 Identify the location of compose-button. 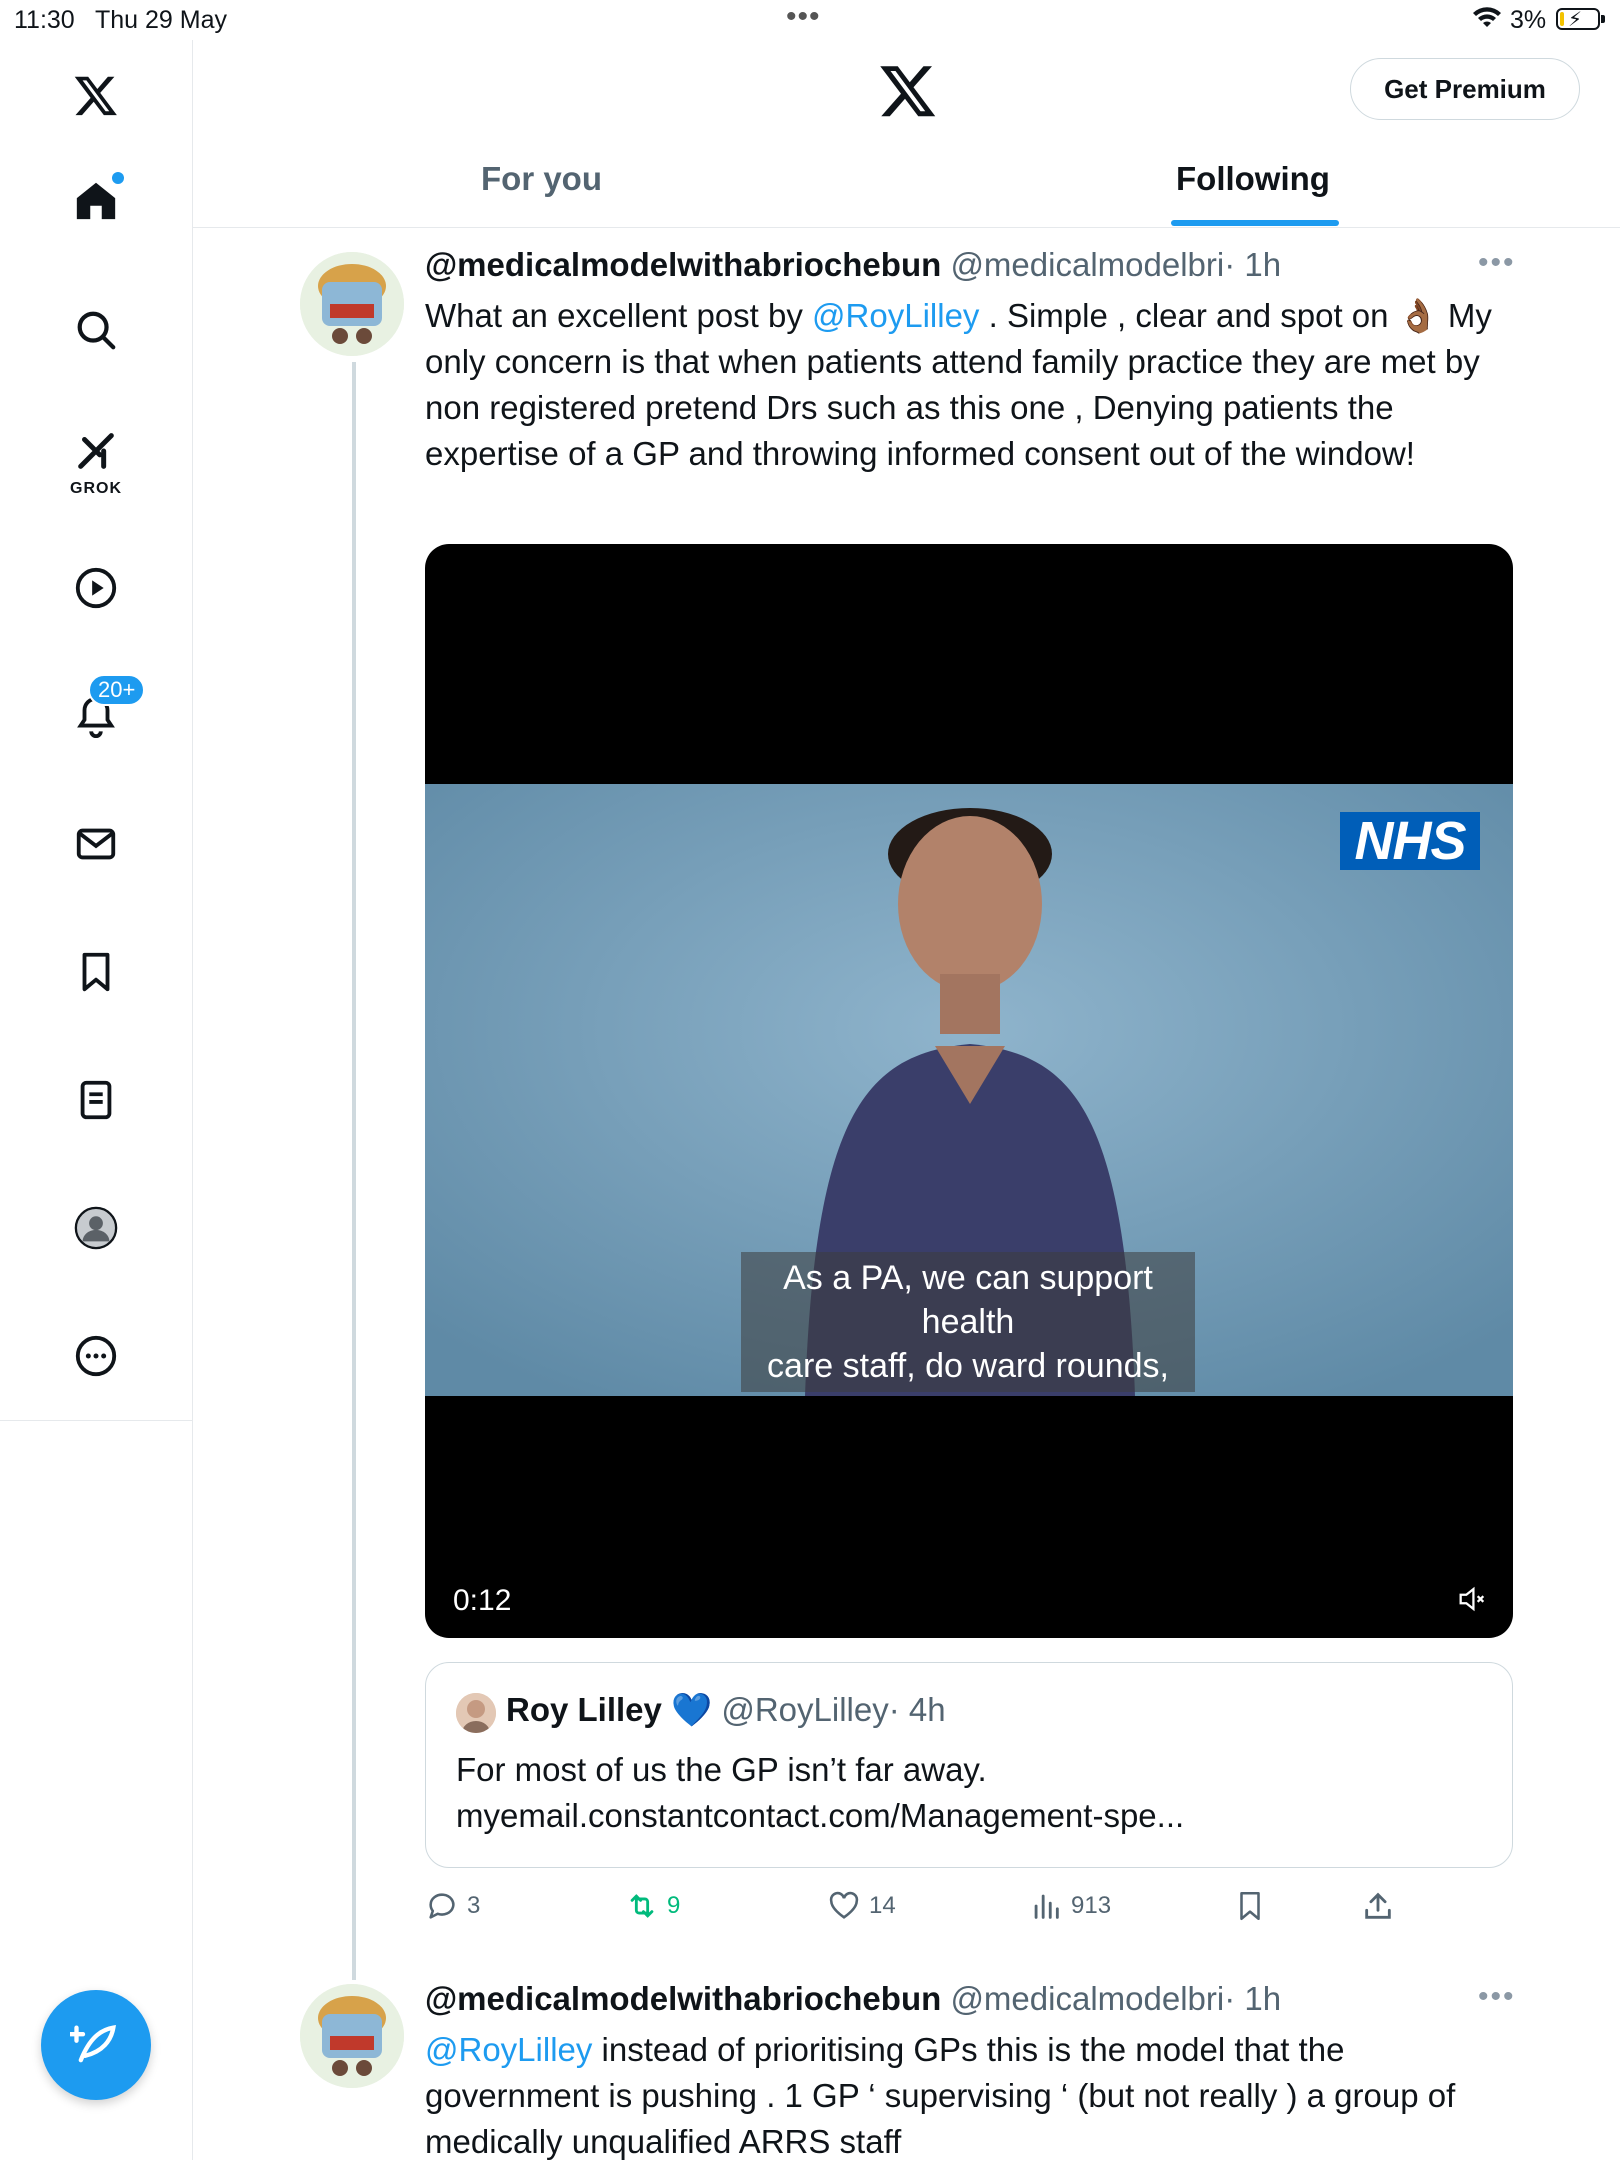
(96, 2045).